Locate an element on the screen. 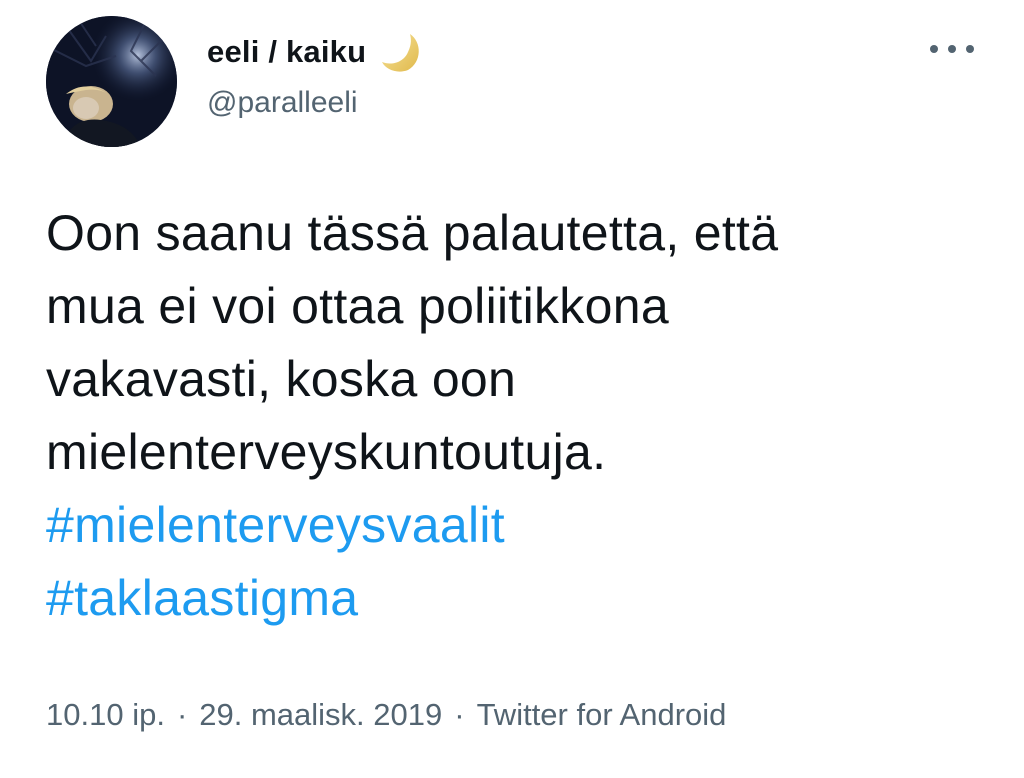  author-handle: @paralleeli is located at coordinates (282, 103).